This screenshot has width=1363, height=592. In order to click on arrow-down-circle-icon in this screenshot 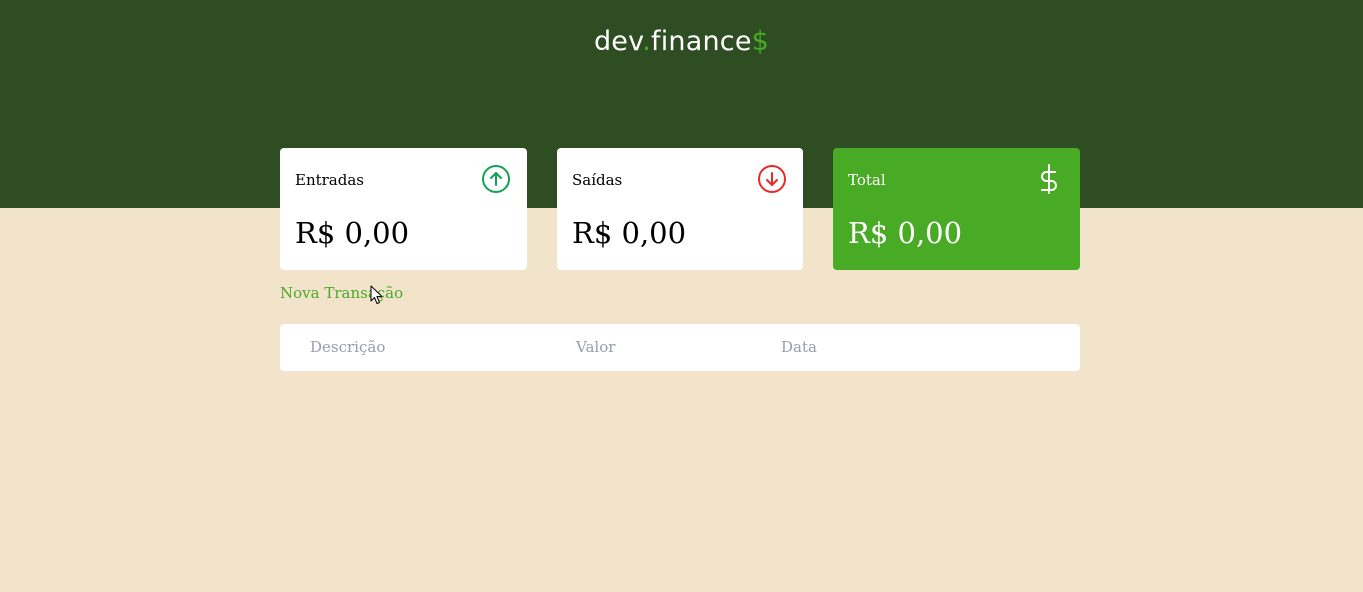, I will do `click(772, 179)`.